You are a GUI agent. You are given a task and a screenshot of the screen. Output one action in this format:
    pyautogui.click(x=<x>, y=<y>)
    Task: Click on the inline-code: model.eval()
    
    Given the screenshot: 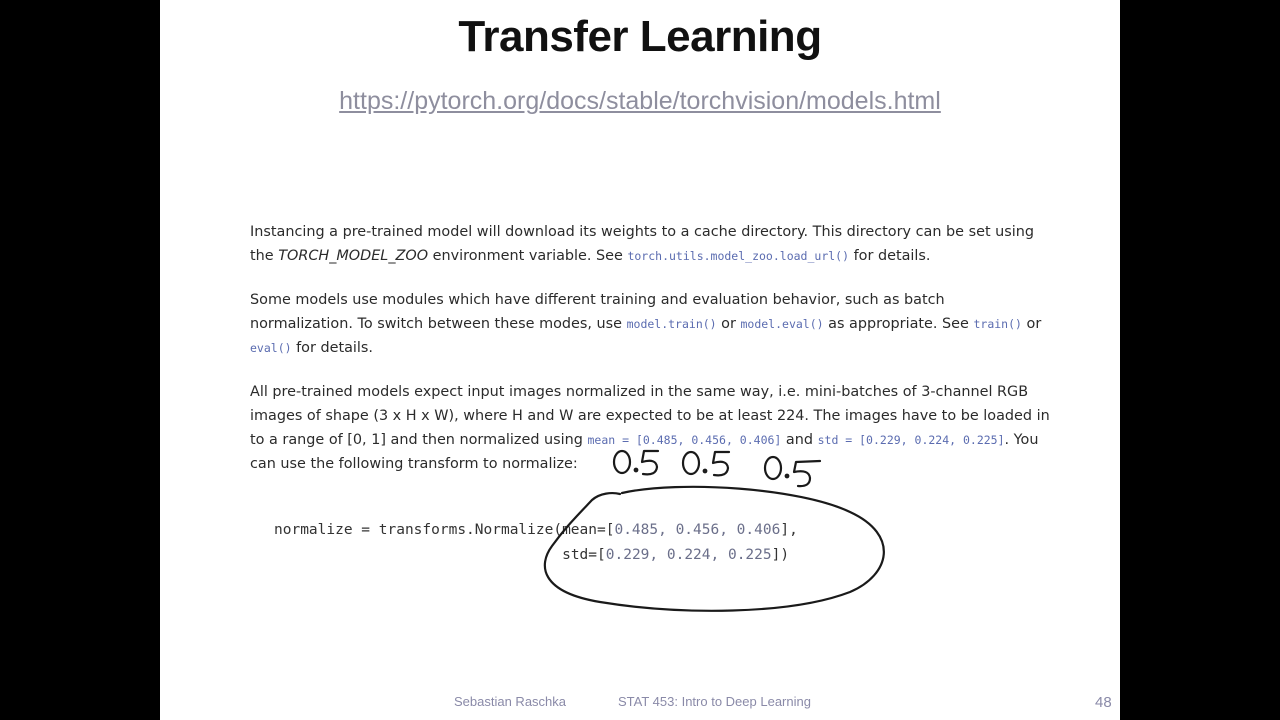 What is the action you would take?
    pyautogui.click(x=781, y=324)
    